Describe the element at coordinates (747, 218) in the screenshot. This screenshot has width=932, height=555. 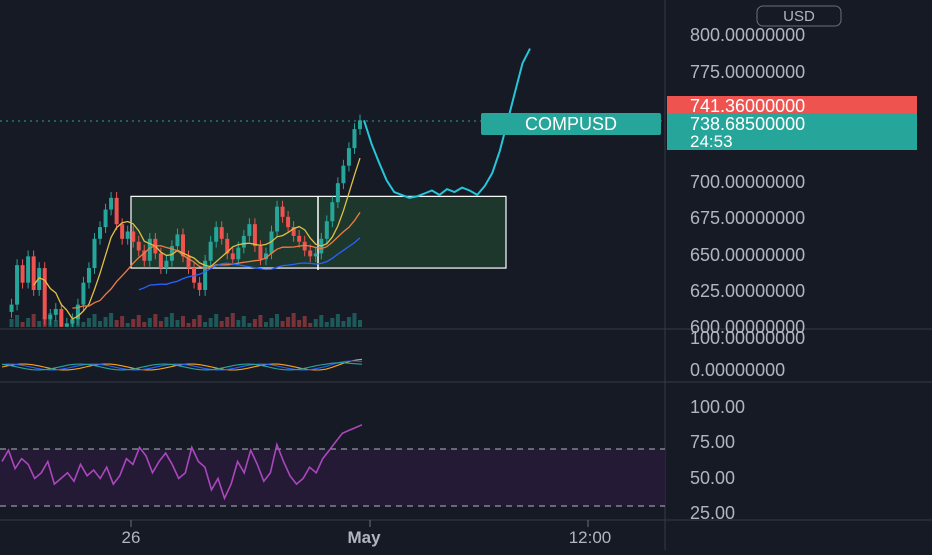
I see `price-tick: 675.00000000` at that location.